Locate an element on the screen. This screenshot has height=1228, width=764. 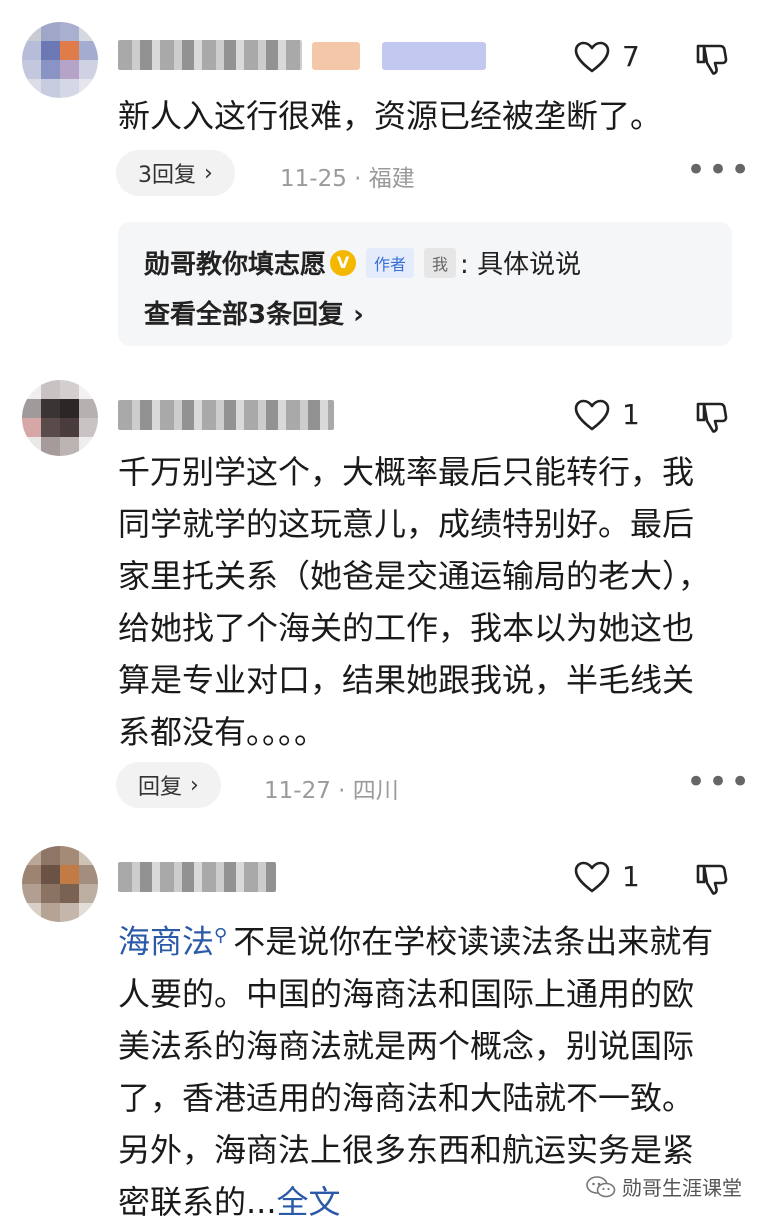
watermark-text: 勋哥生涯课堂 is located at coordinates (682, 1188).